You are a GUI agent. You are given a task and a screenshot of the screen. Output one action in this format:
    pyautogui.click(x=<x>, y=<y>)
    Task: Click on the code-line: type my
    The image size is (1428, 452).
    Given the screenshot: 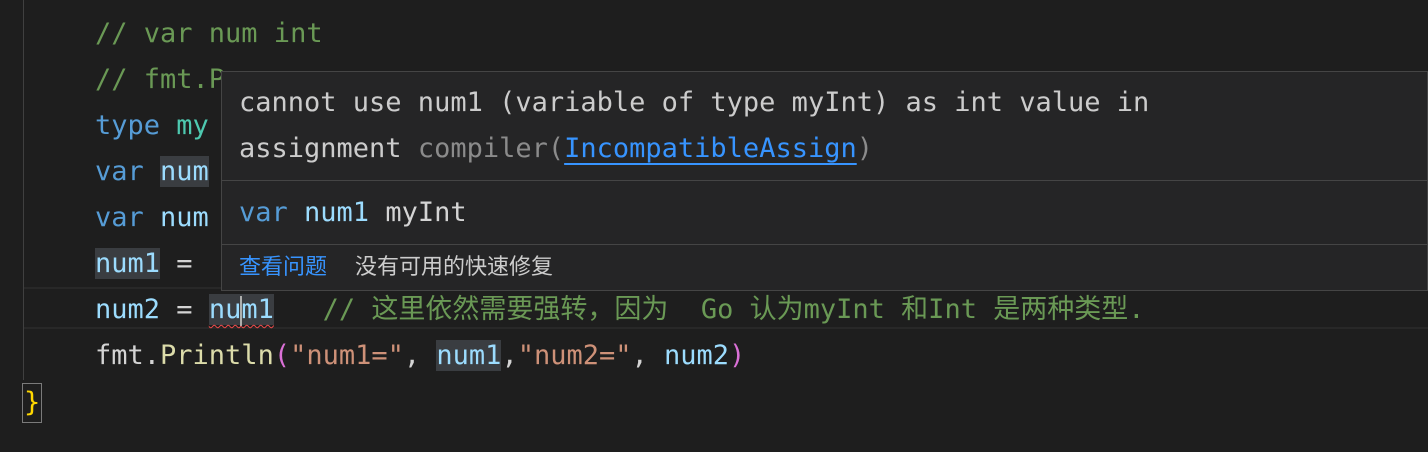 What is the action you would take?
    pyautogui.click(x=104, y=126)
    